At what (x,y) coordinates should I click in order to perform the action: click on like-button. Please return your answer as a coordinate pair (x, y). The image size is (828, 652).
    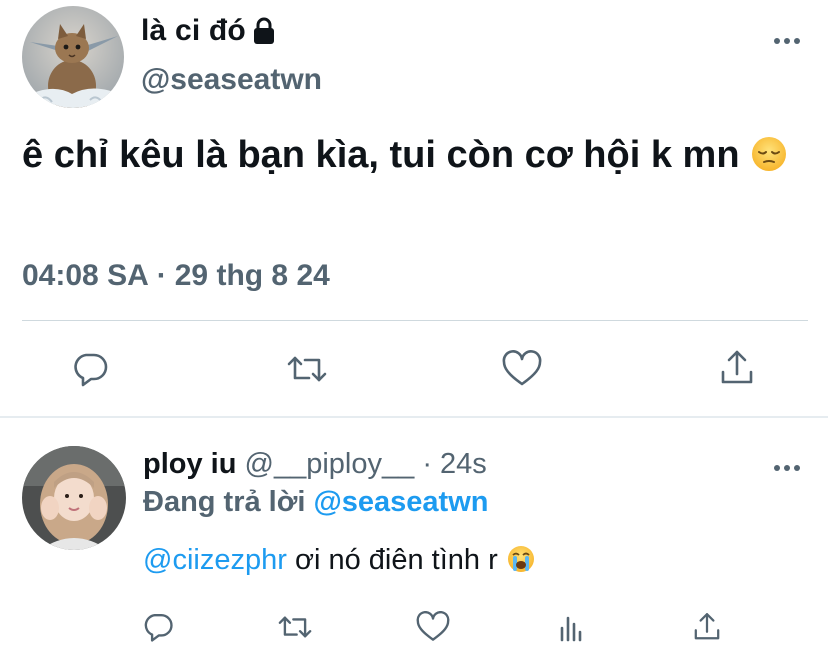
    Looking at the image, I should click on (522, 369).